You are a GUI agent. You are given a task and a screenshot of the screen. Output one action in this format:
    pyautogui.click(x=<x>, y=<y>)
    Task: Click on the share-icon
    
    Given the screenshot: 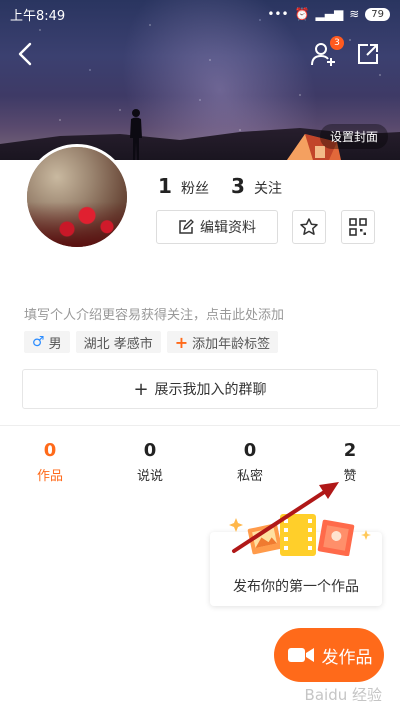 What is the action you would take?
    pyautogui.click(x=368, y=54)
    